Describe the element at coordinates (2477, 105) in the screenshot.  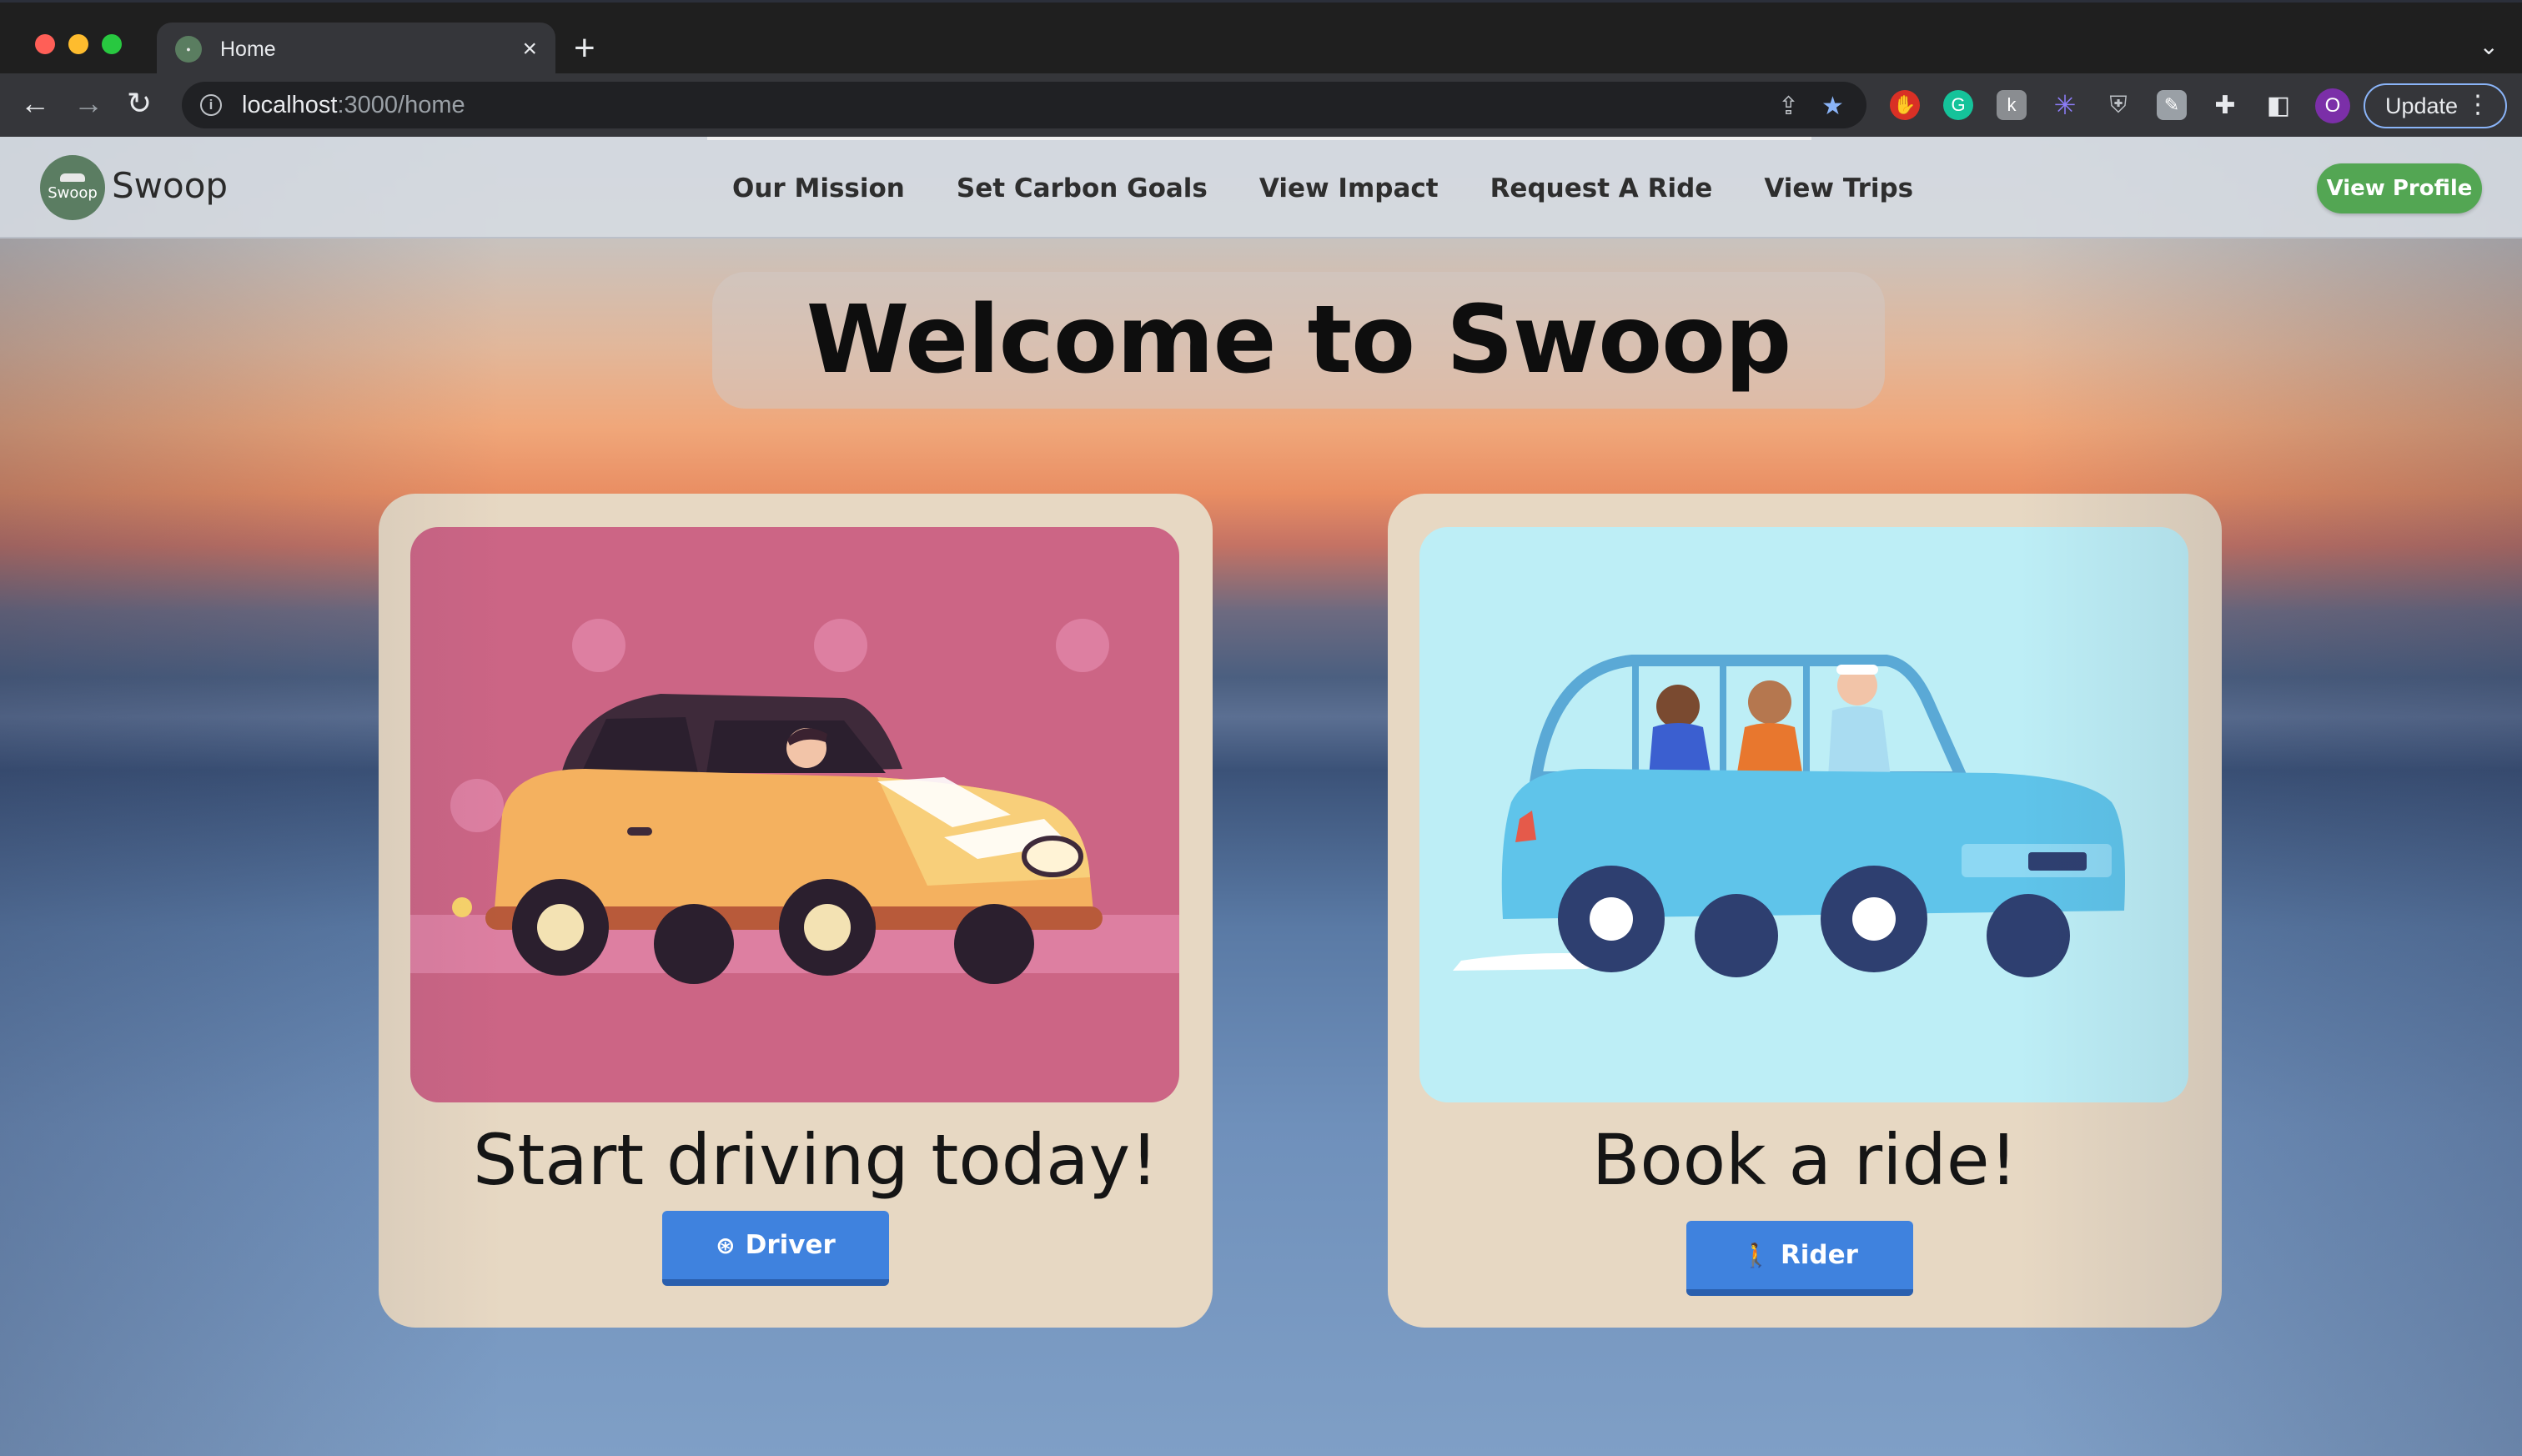
I see `browser-menu-icon: ⋮` at that location.